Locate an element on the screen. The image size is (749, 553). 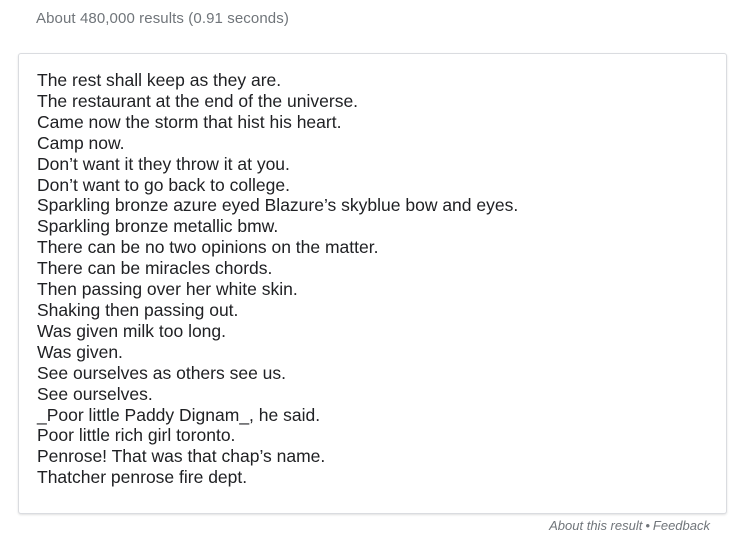
snippet-line: Was given. is located at coordinates (80, 351).